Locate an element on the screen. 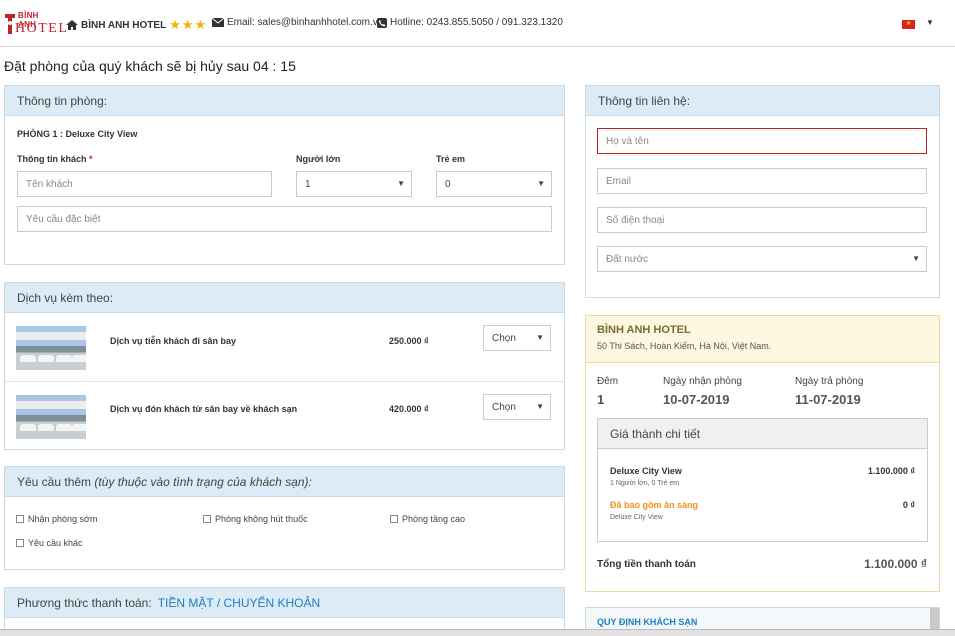 The image size is (955, 636). early-checkin-checkbox: Nhận phòng sớm is located at coordinates (56, 519).